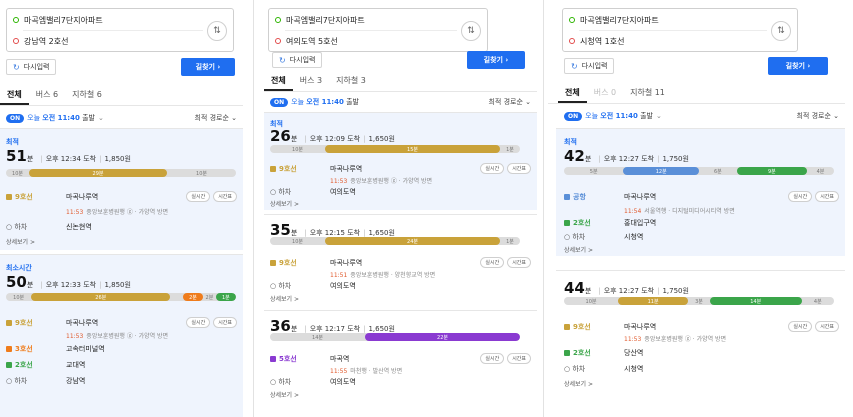 The height and width of the screenshot is (417, 853). What do you see at coordinates (718, 171) in the screenshot?
I see `walk-segment: 6분` at bounding box center [718, 171].